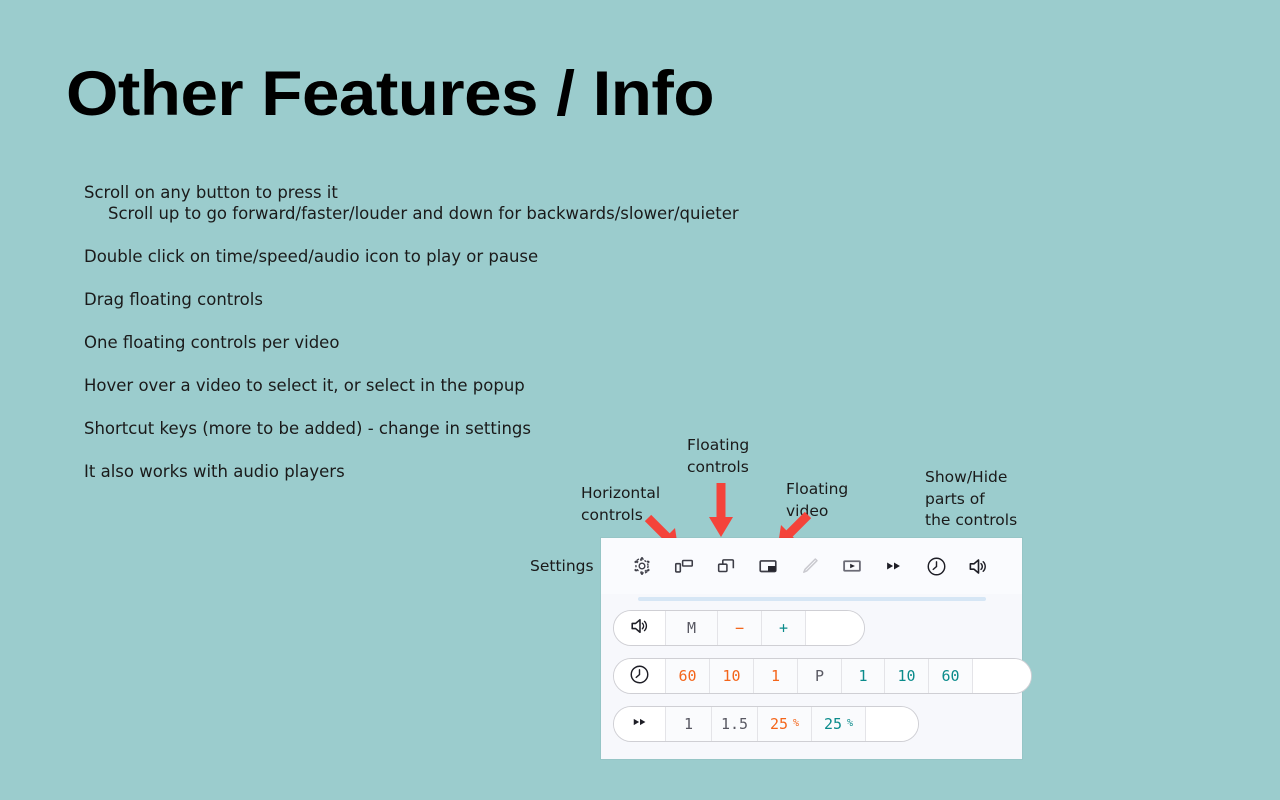 This screenshot has width=1280, height=800. I want to click on video-toggle-button, so click(852, 566).